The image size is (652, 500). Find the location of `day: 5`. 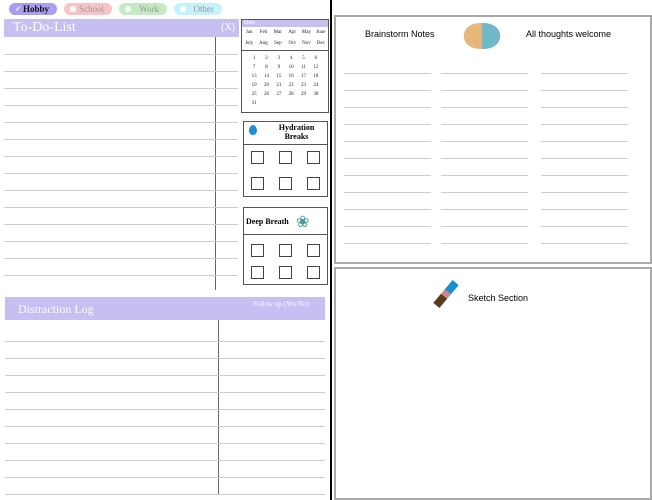

day: 5 is located at coordinates (303, 58).